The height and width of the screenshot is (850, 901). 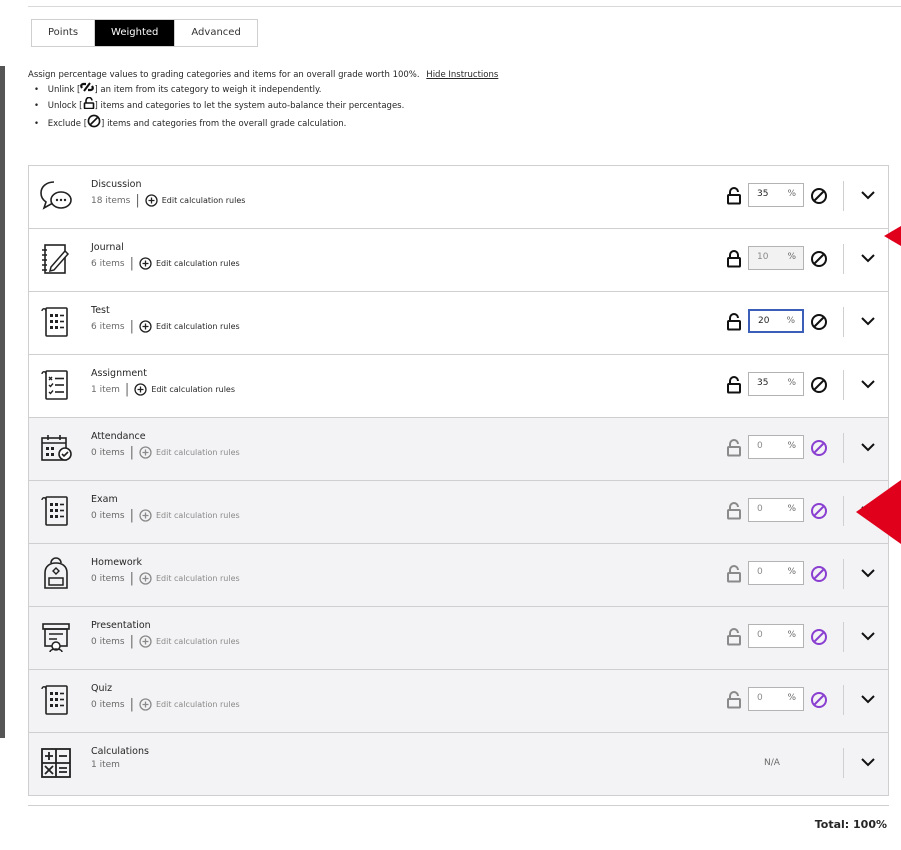 I want to click on hide-instructions-link: Hide Instructions, so click(x=462, y=75).